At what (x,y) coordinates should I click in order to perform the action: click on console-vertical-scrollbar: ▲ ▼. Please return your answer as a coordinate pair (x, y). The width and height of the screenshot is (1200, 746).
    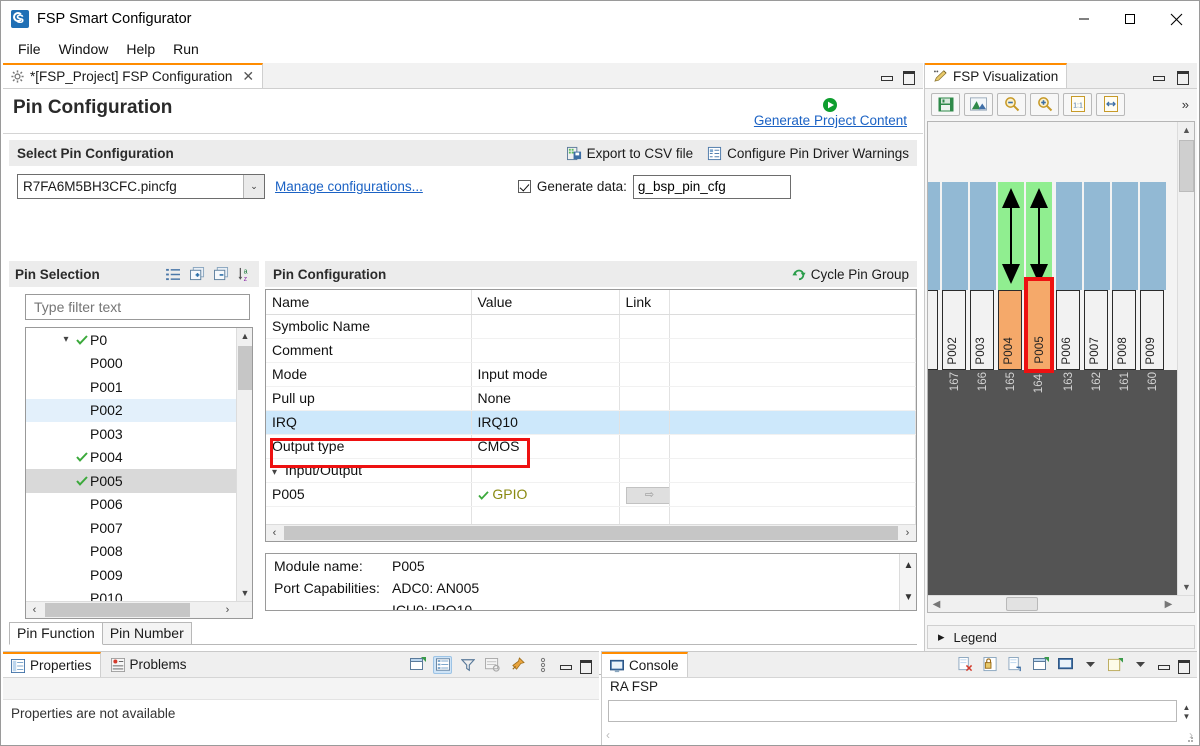
    Looking at the image, I should click on (1186, 712).